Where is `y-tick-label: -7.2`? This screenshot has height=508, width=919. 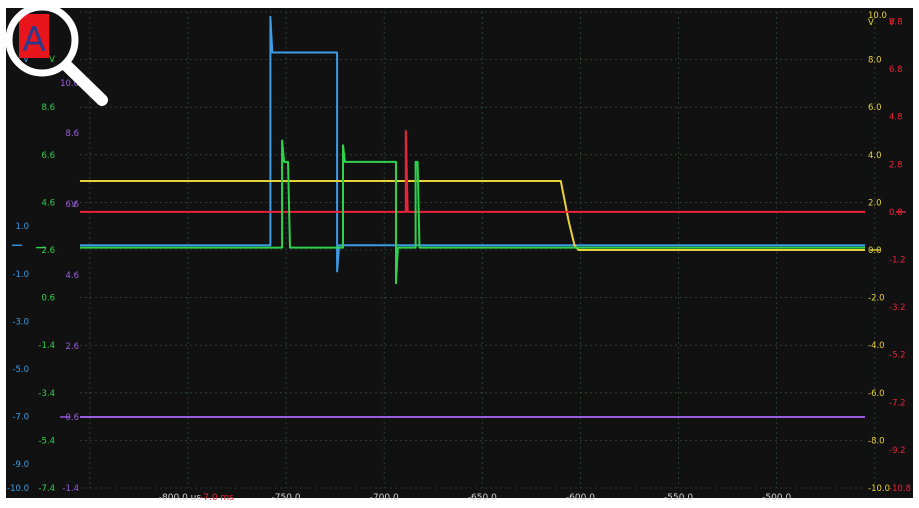 y-tick-label: -7.2 is located at coordinates (897, 403).